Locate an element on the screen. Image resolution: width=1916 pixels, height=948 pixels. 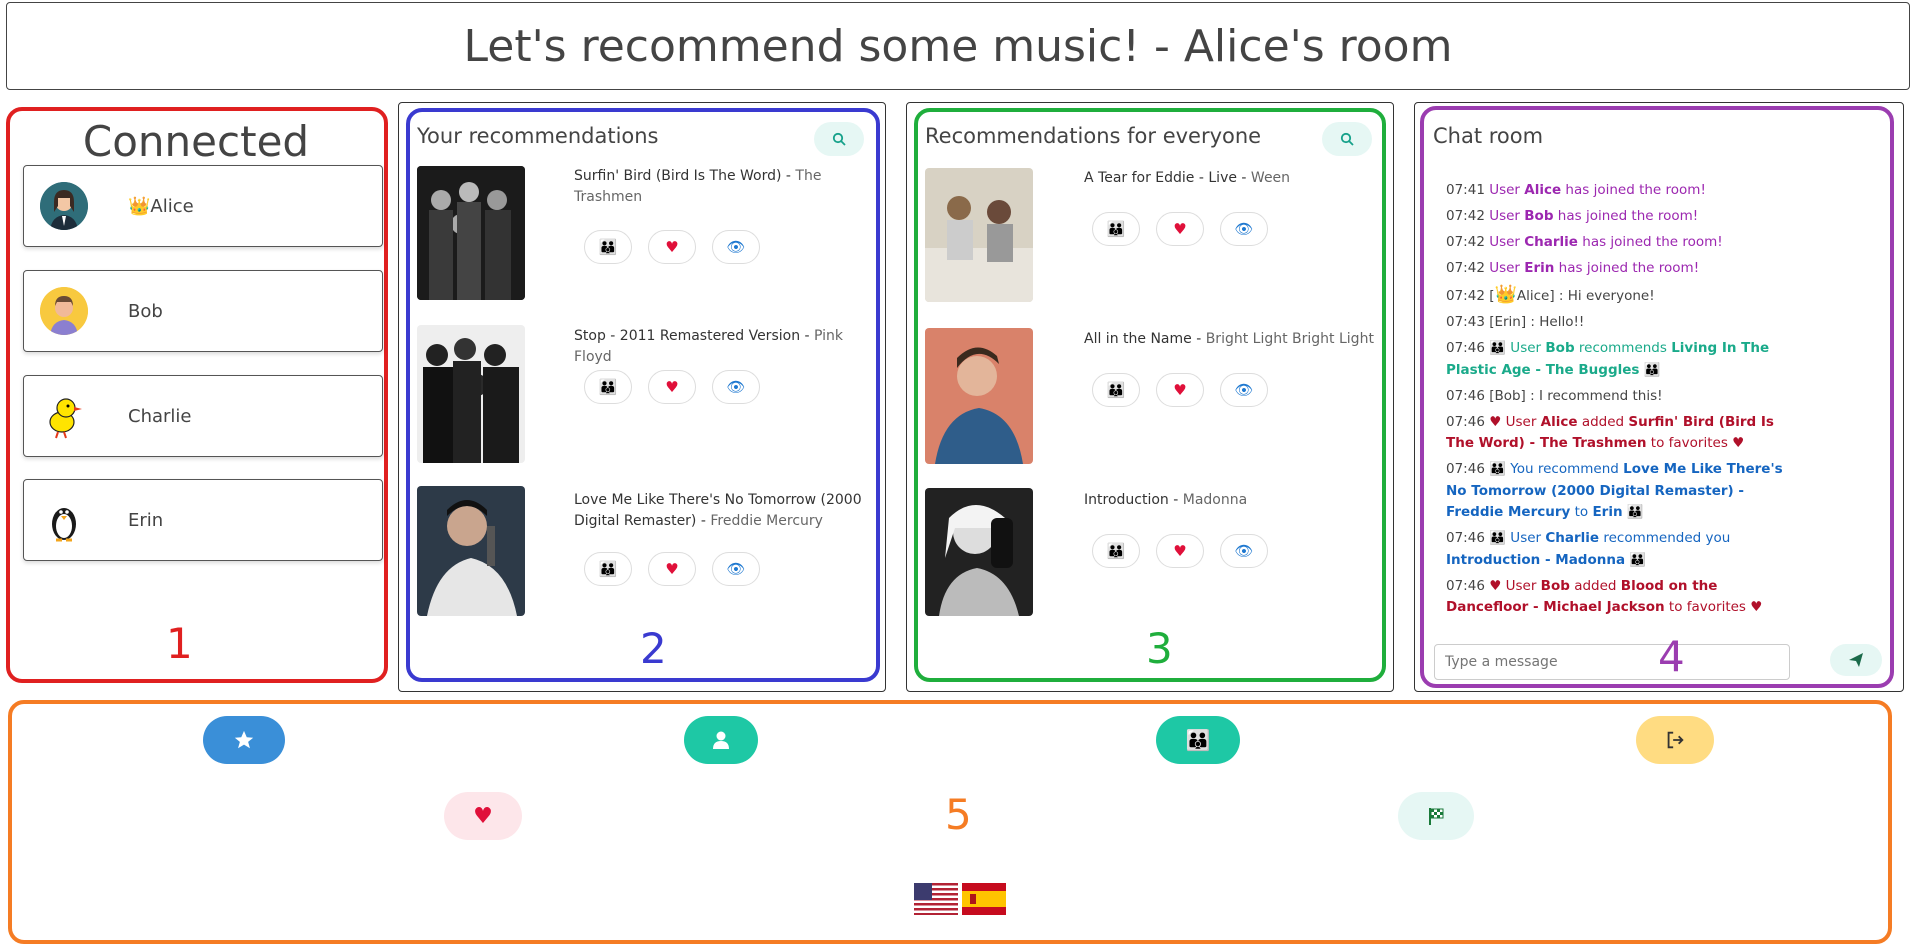
song-title: Introduction is located at coordinates (1126, 500).